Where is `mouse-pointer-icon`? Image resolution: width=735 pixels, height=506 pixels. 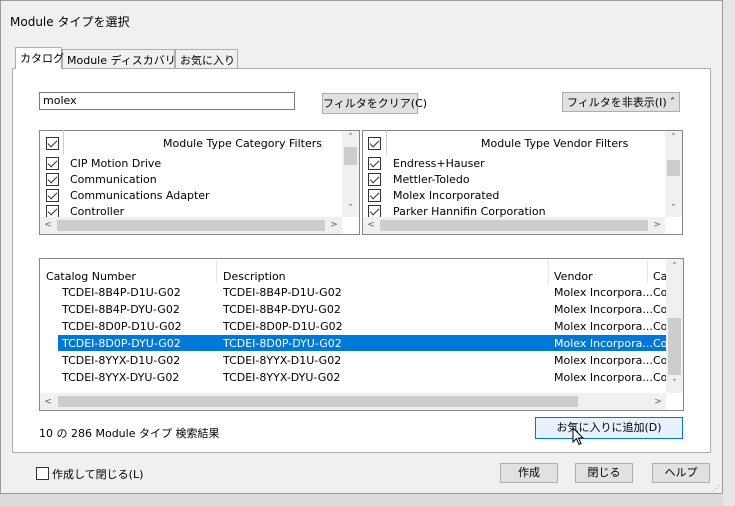 mouse-pointer-icon is located at coordinates (578, 436).